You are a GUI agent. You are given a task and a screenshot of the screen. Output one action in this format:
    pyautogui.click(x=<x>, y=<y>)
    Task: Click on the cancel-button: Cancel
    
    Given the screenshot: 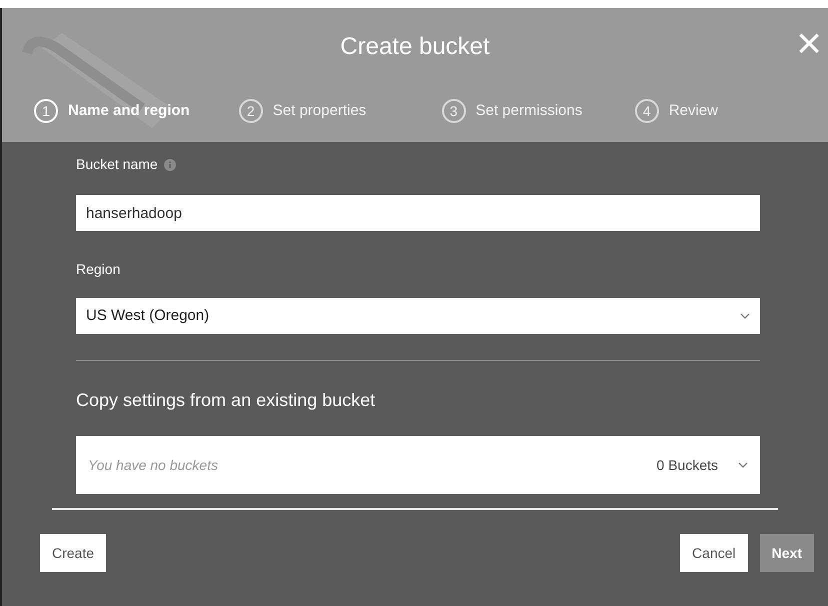 What is the action you would take?
    pyautogui.click(x=714, y=553)
    